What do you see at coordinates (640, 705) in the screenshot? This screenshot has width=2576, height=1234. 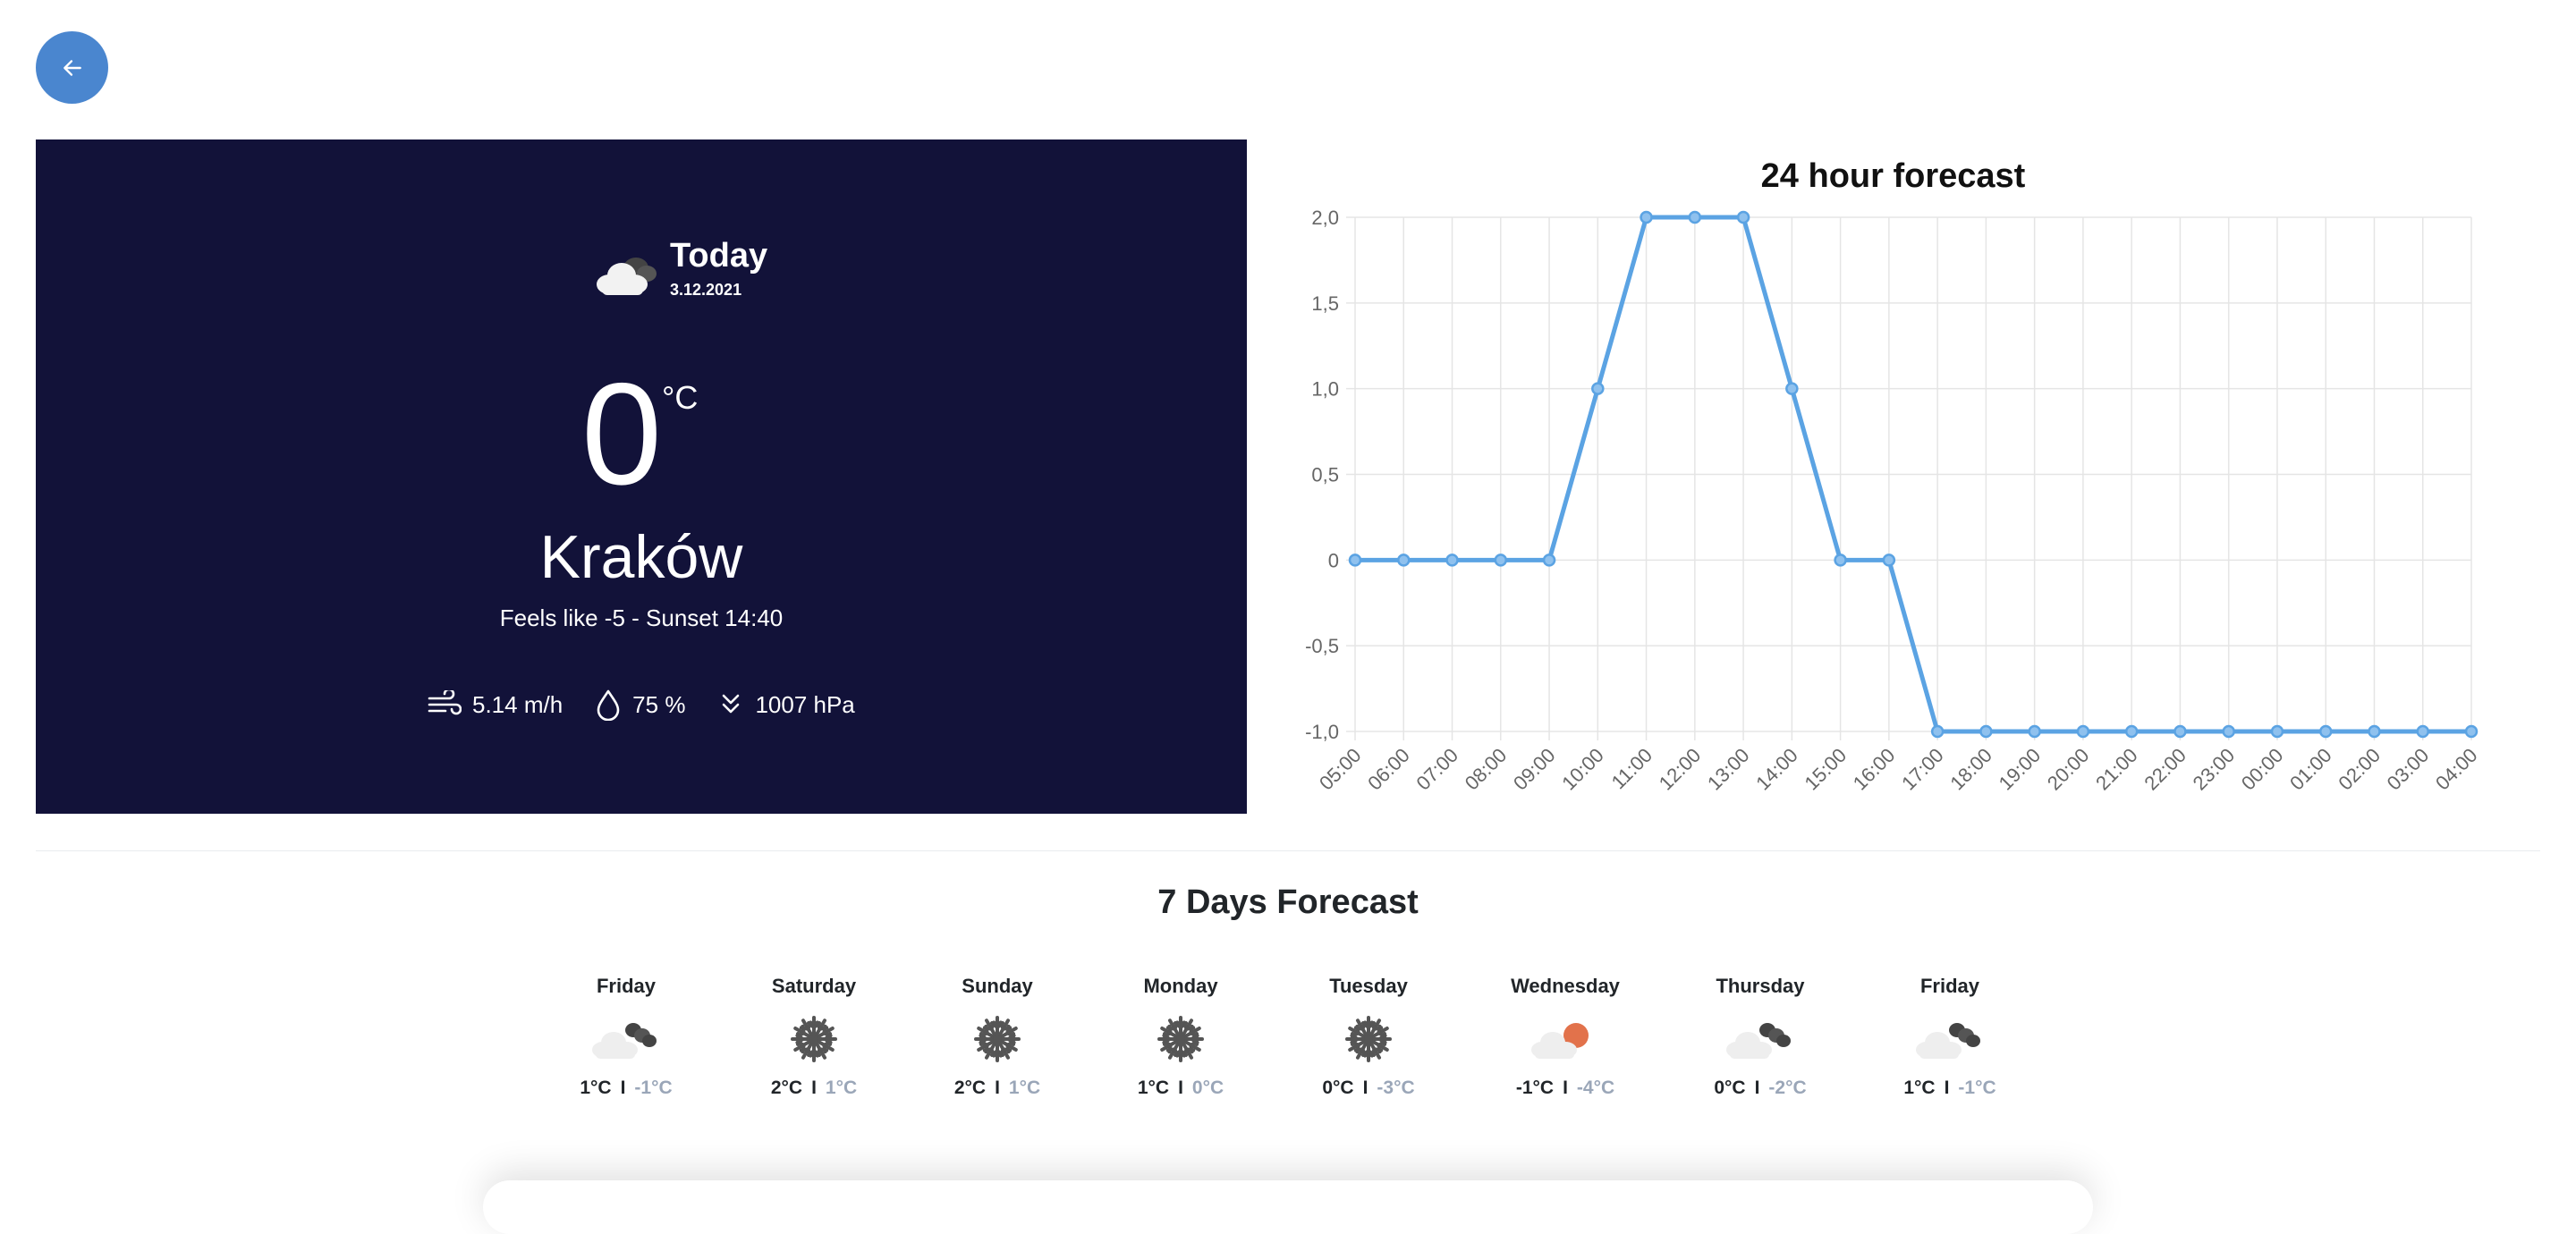 I see `humidity-stat: 75 %` at bounding box center [640, 705].